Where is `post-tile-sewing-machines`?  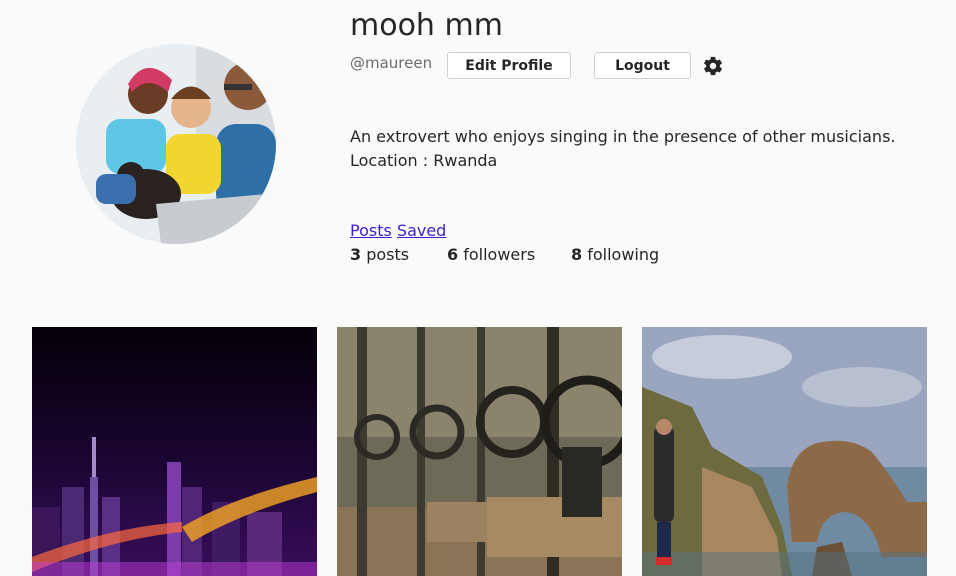 post-tile-sewing-machines is located at coordinates (479, 451).